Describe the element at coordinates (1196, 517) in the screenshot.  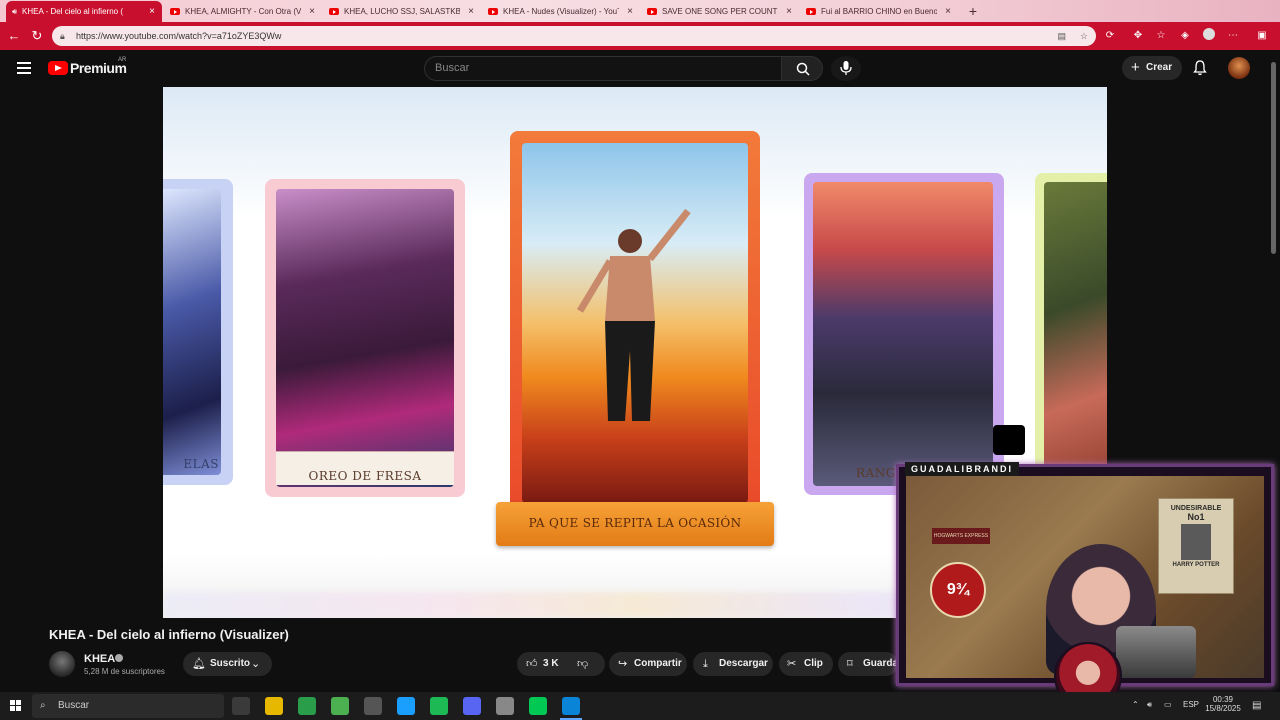
I see `poster-number: No1` at that location.